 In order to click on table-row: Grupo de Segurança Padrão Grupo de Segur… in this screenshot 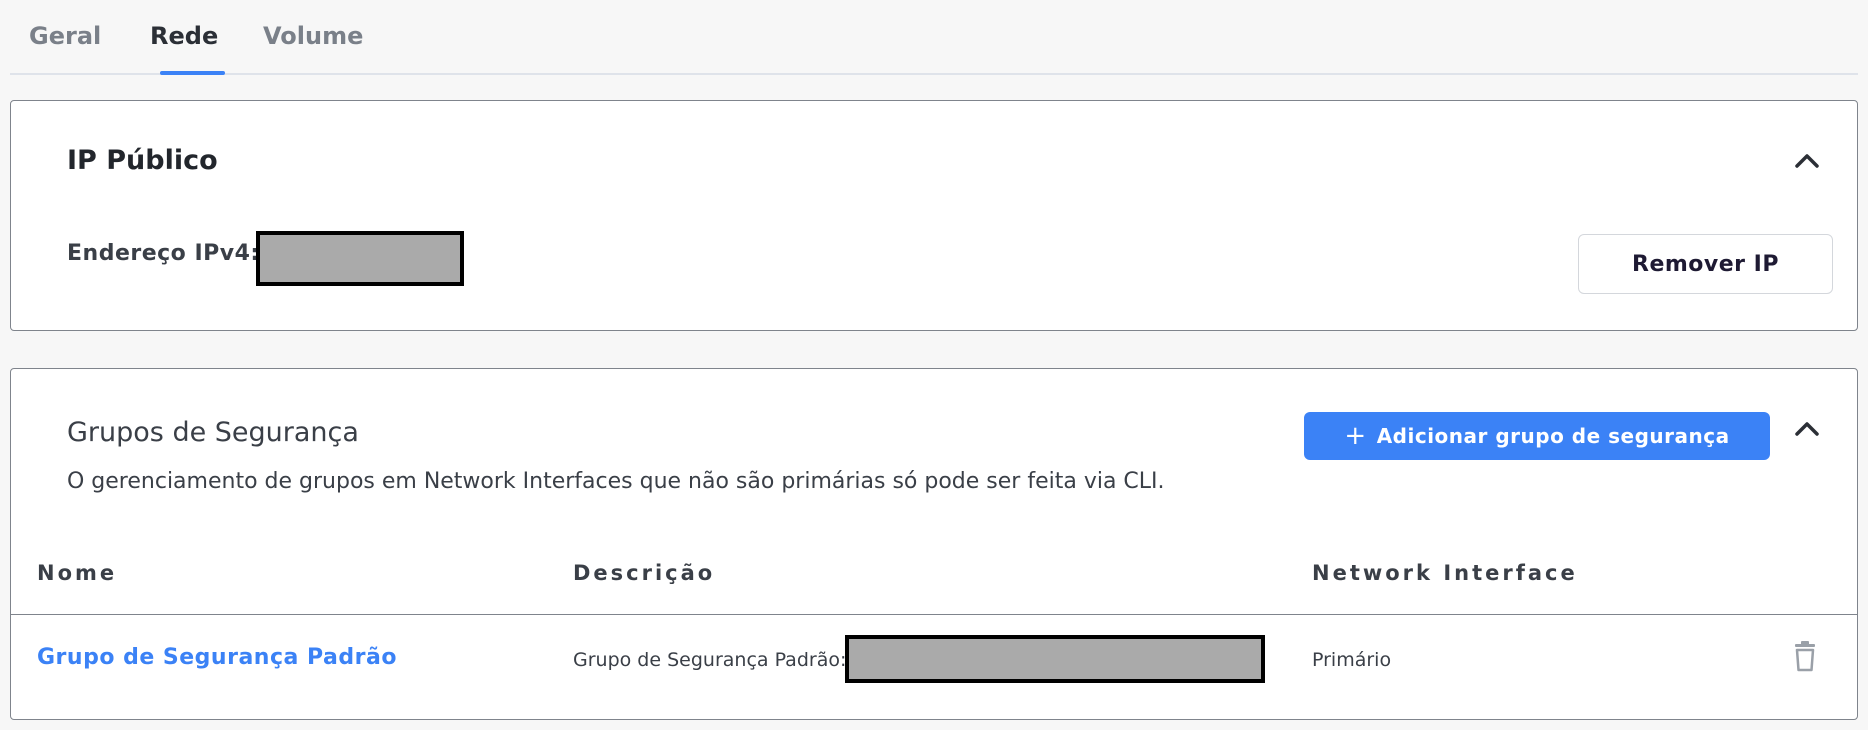, I will do `click(934, 667)`.